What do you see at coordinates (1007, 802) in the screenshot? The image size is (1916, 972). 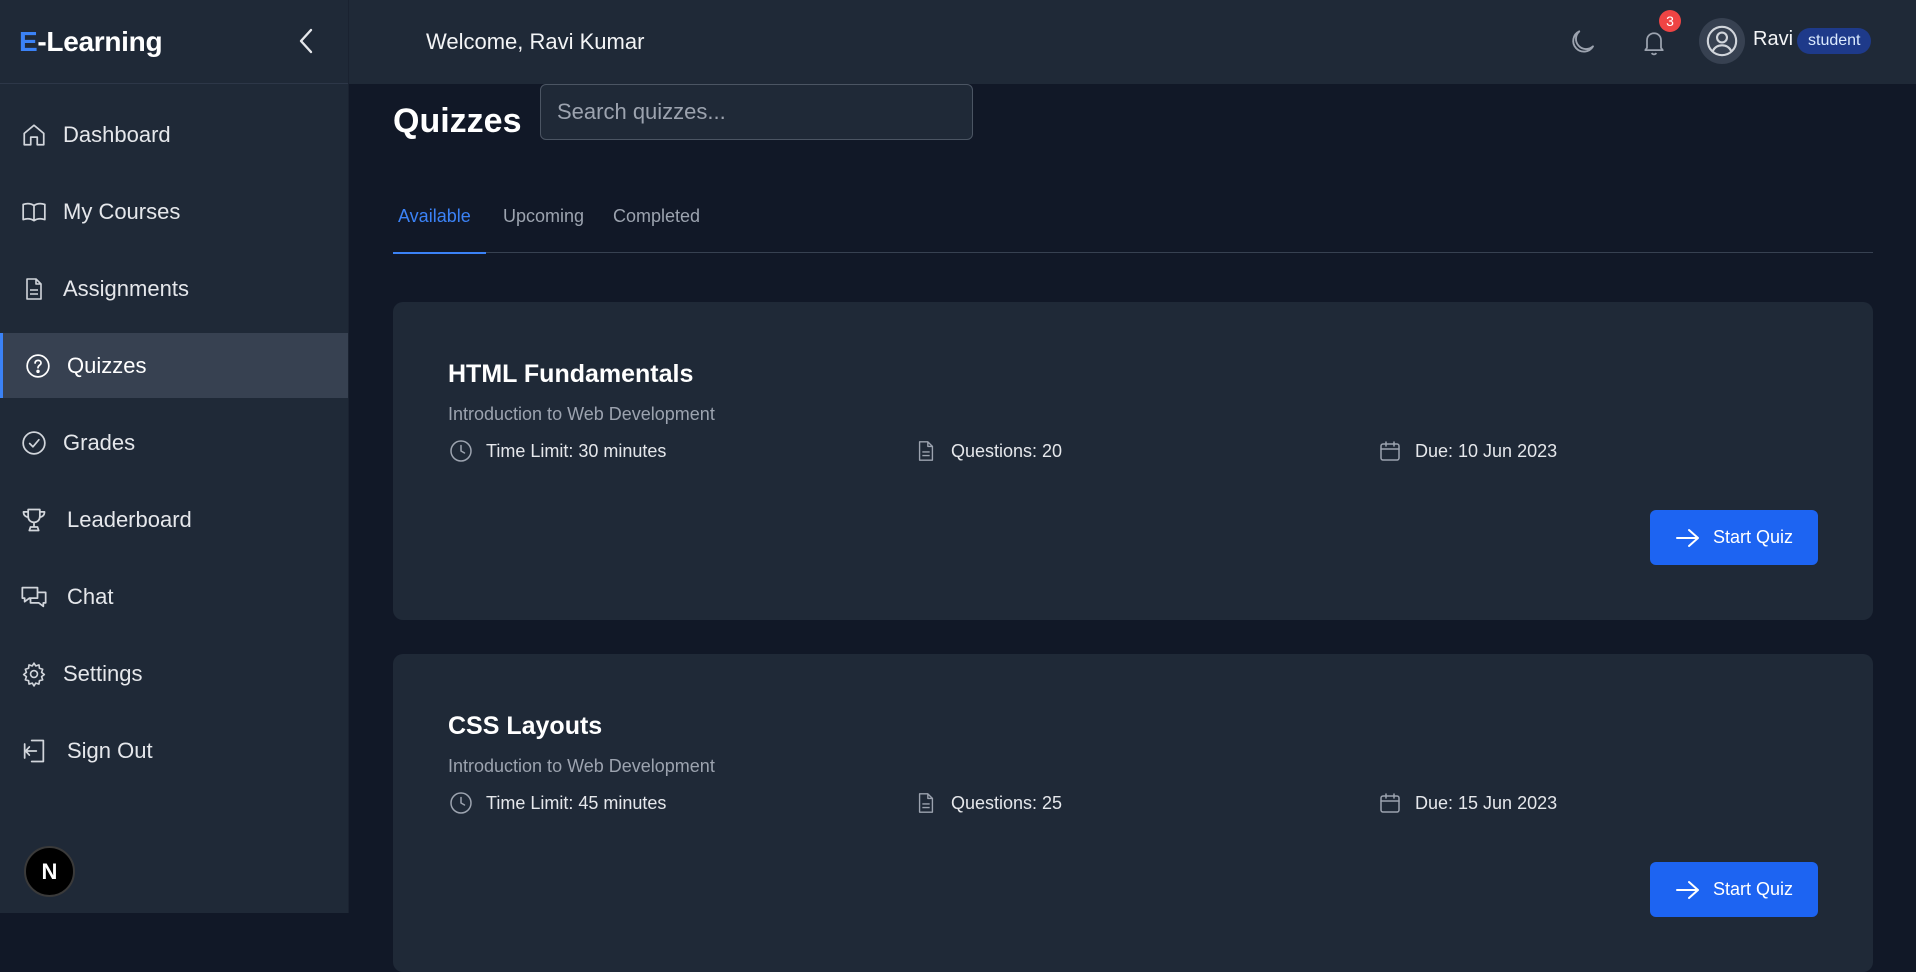 I see `questions-text: Questions: 25` at bounding box center [1007, 802].